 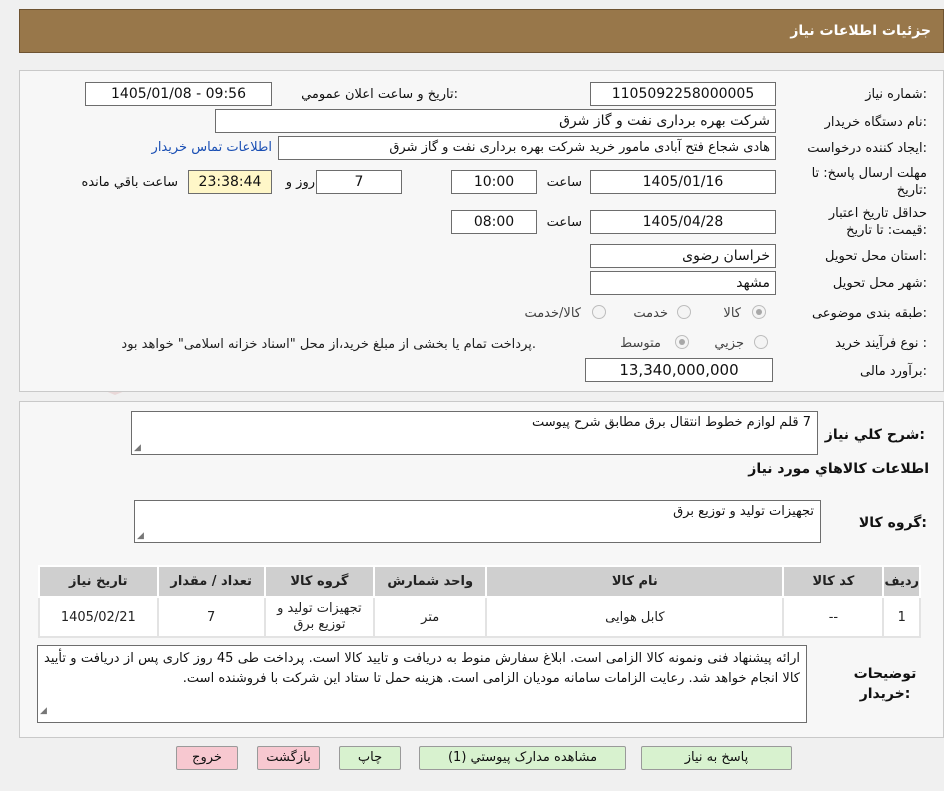 I want to click on col-row: ردیف, so click(x=901, y=581).